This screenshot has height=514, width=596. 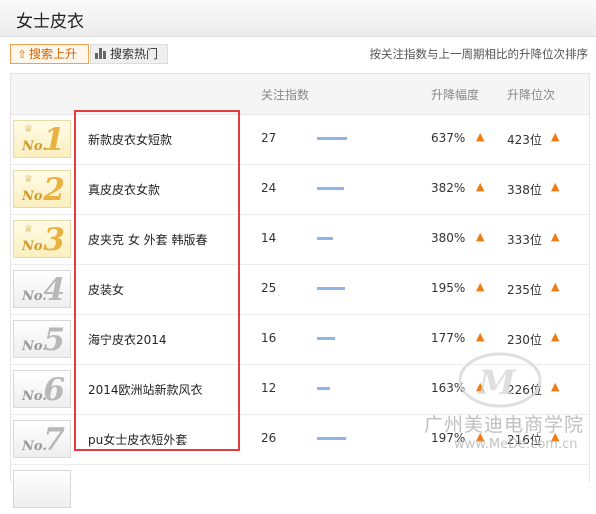 I want to click on tab-label: 搜索热门, so click(x=134, y=54).